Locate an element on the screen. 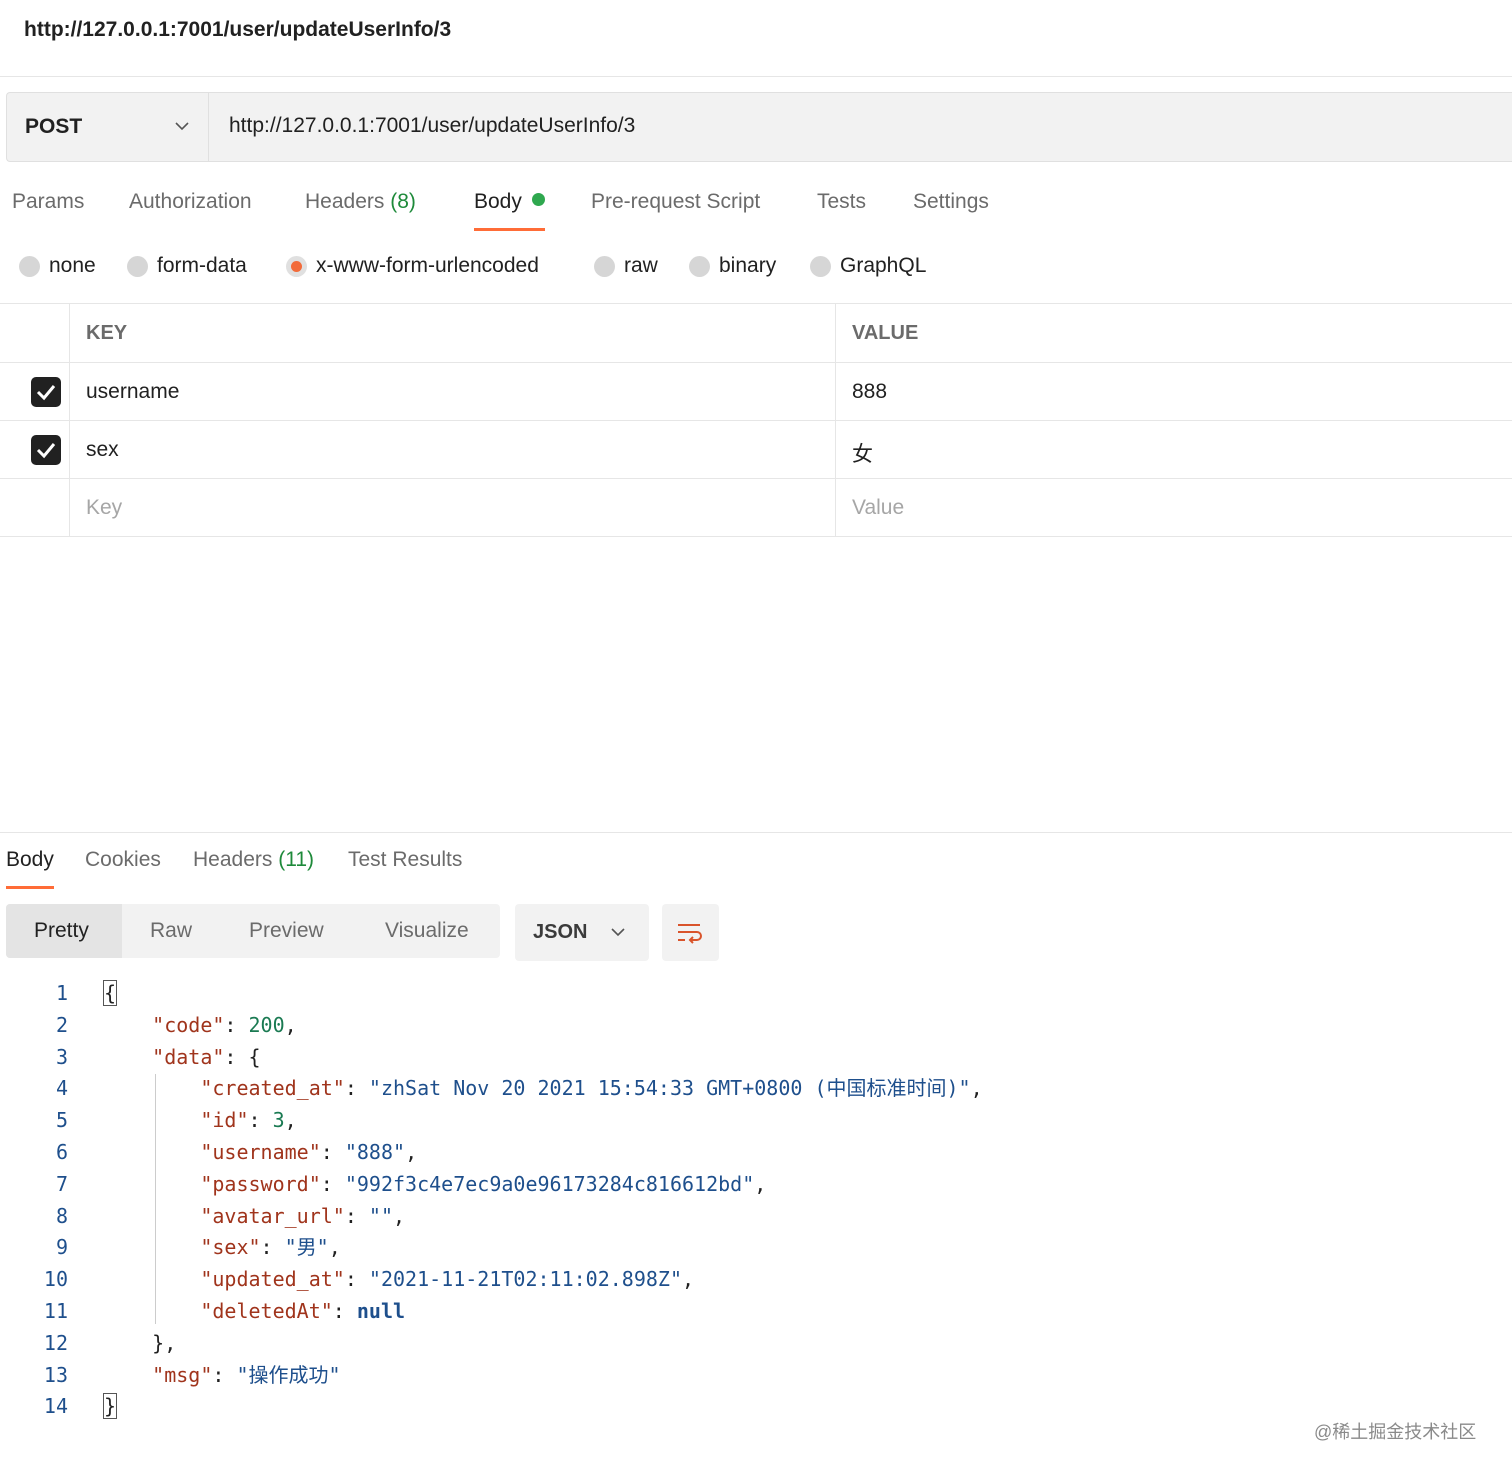 Image resolution: width=1512 pixels, height=1477 pixels. json-string: "操作成功" is located at coordinates (288, 1374).